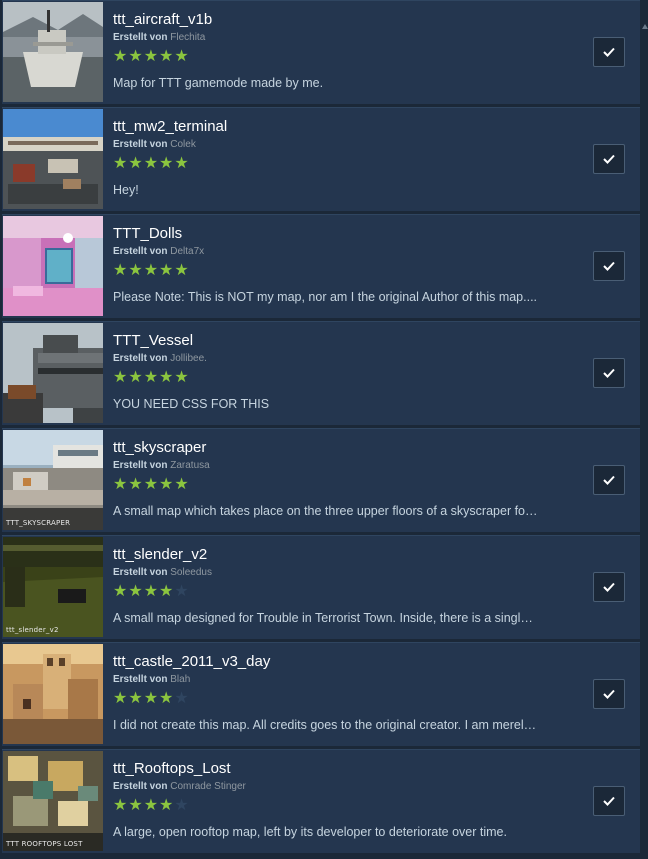 The image size is (648, 859). Describe the element at coordinates (153, 340) in the screenshot. I see `map-title: TTT_Vessel` at that location.